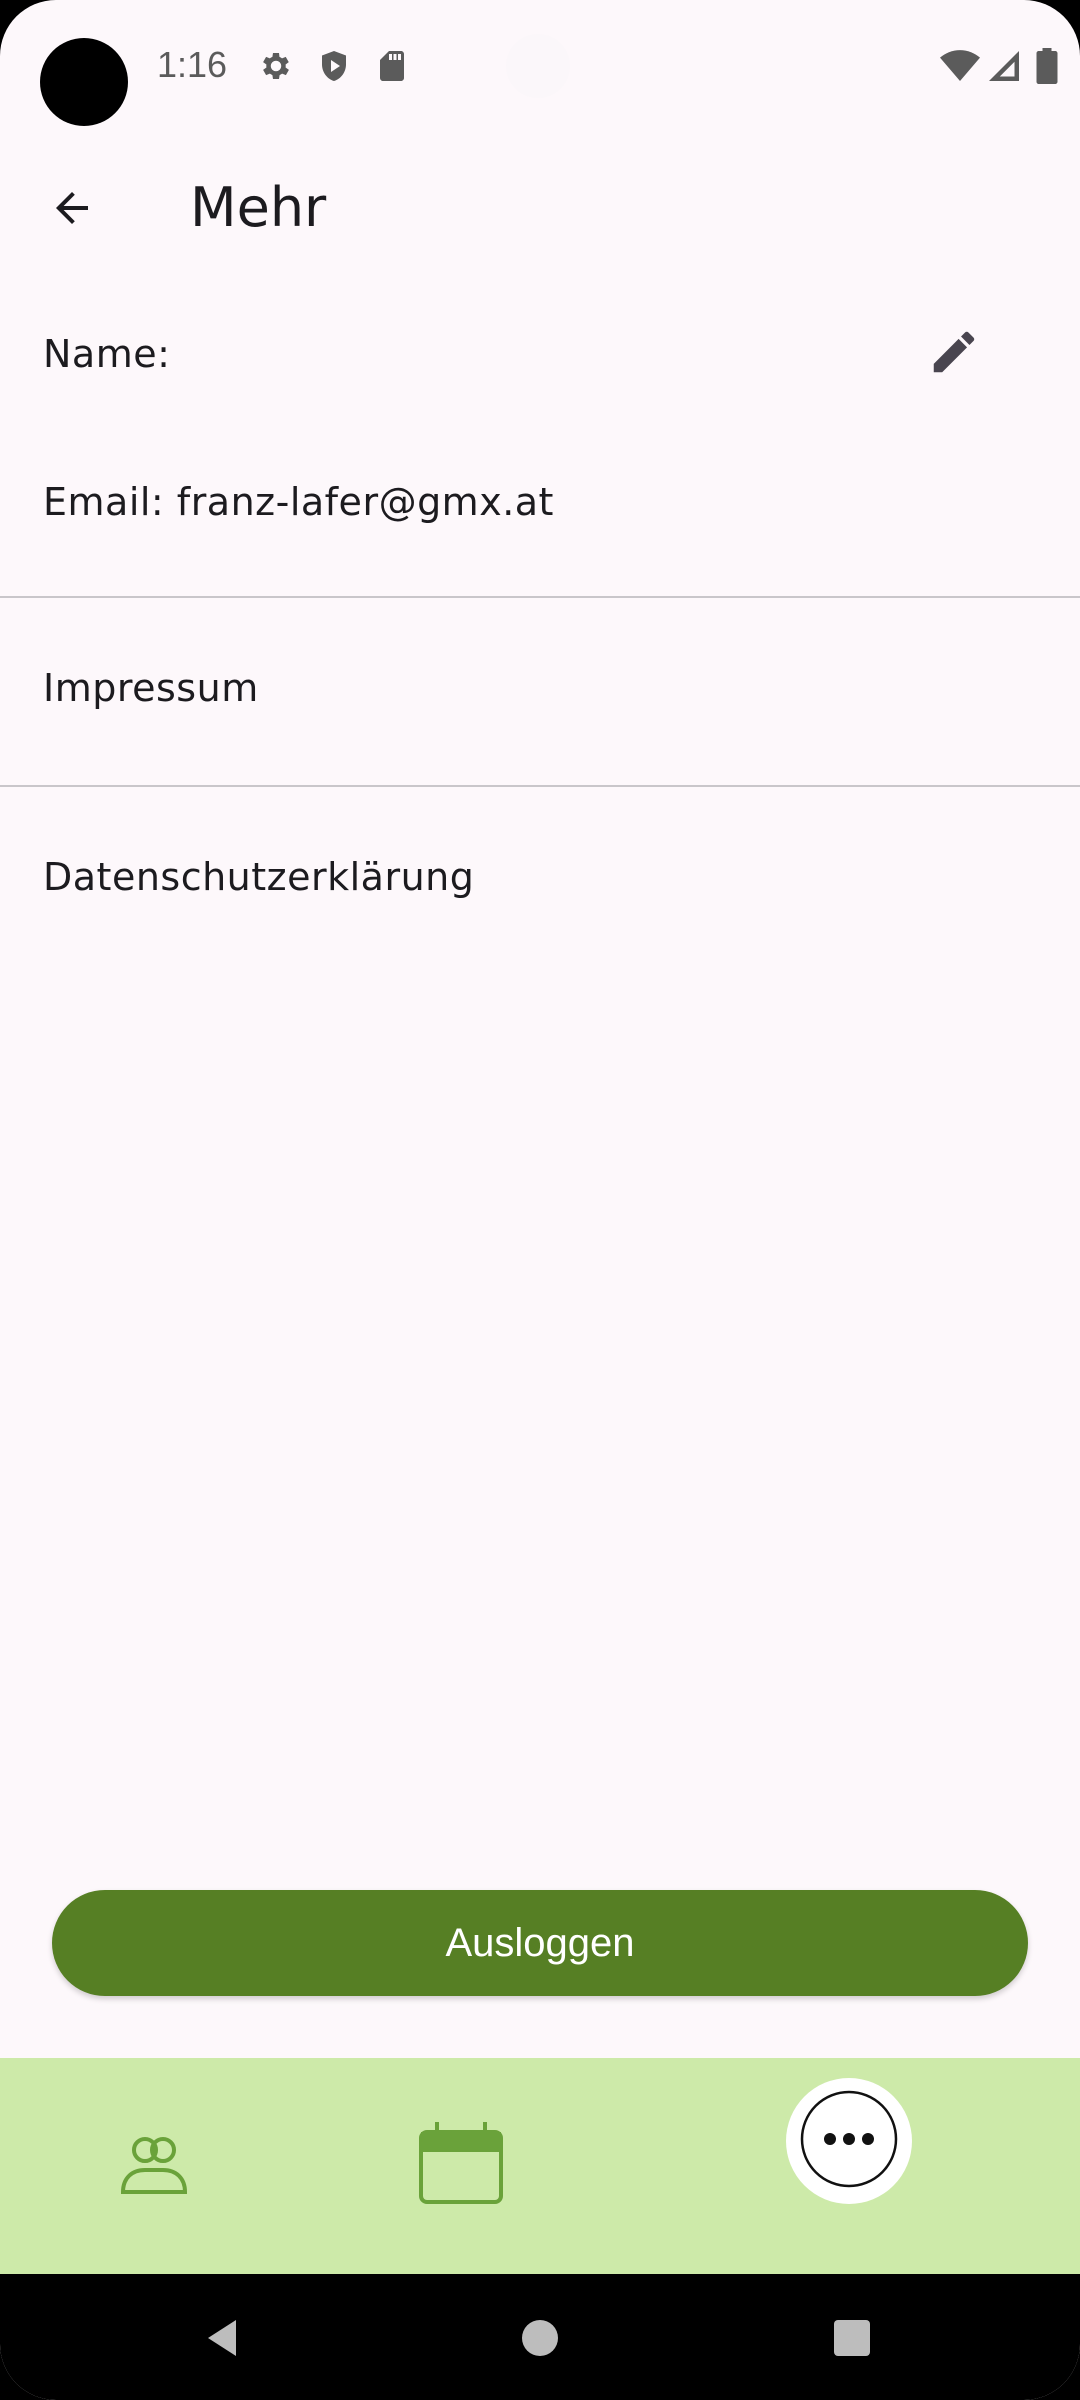  What do you see at coordinates (334, 66) in the screenshot?
I see `shield-play-icon` at bounding box center [334, 66].